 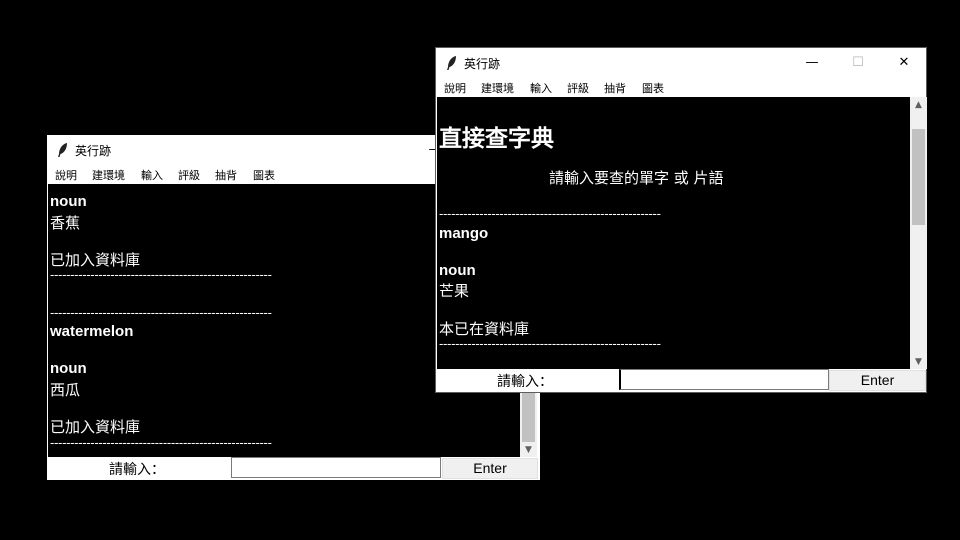 I want to click on output-line: 西瓜, so click(x=65, y=390).